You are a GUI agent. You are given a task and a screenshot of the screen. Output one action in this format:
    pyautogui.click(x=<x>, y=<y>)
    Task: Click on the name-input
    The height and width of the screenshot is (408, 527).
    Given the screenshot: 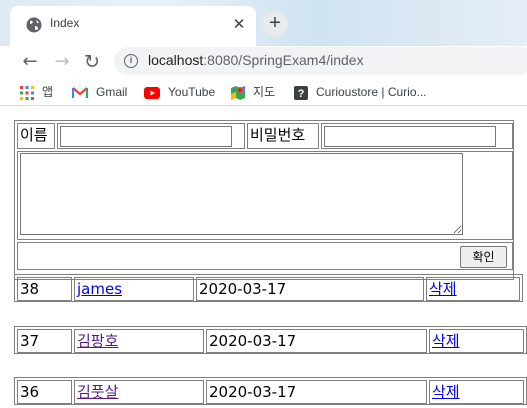 What is the action you would take?
    pyautogui.click(x=146, y=136)
    